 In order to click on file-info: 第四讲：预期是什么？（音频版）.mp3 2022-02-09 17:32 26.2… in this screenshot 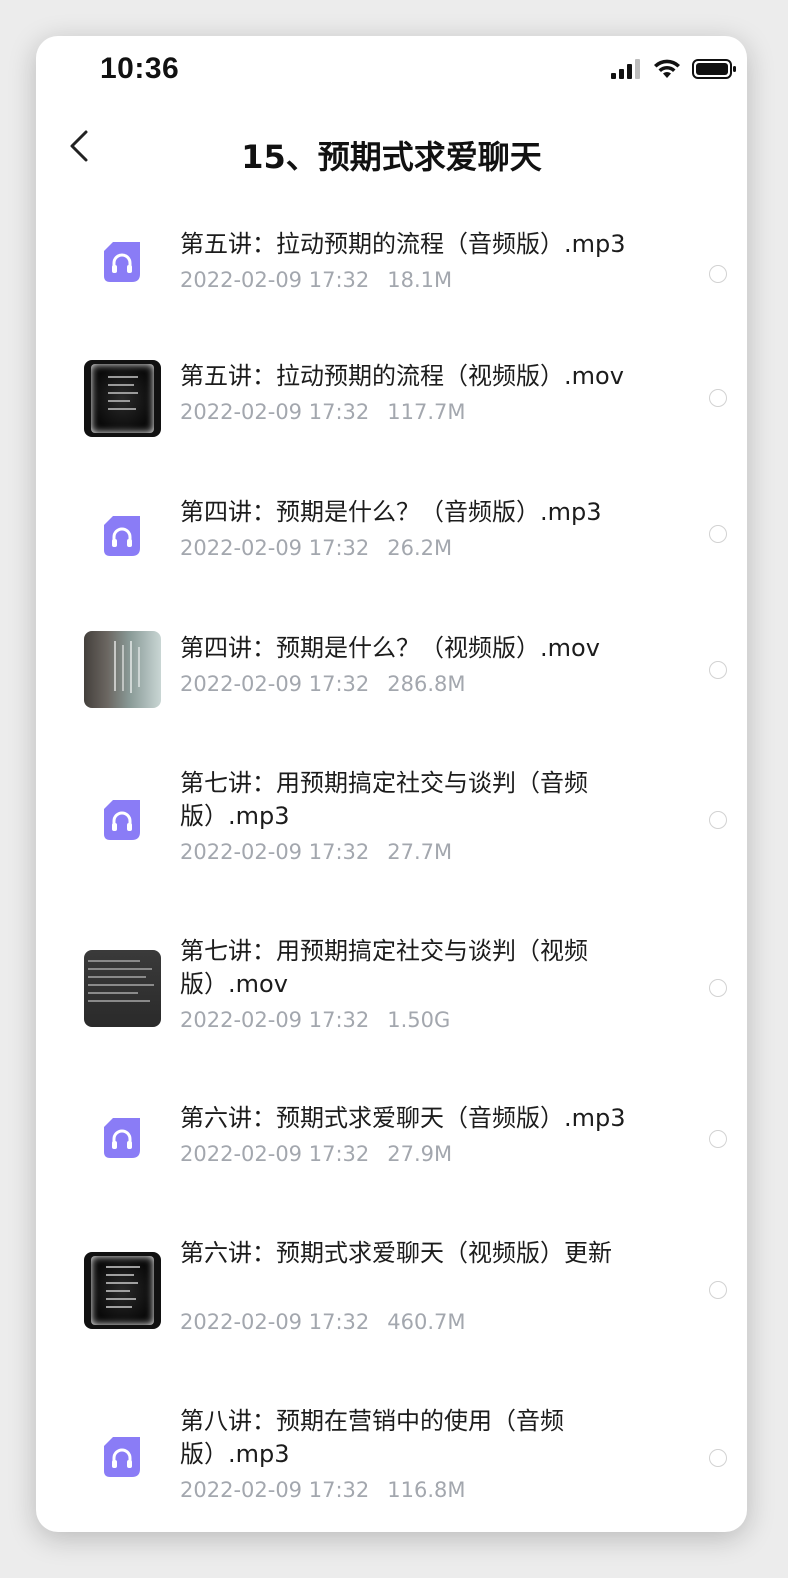, I will do `click(440, 529)`.